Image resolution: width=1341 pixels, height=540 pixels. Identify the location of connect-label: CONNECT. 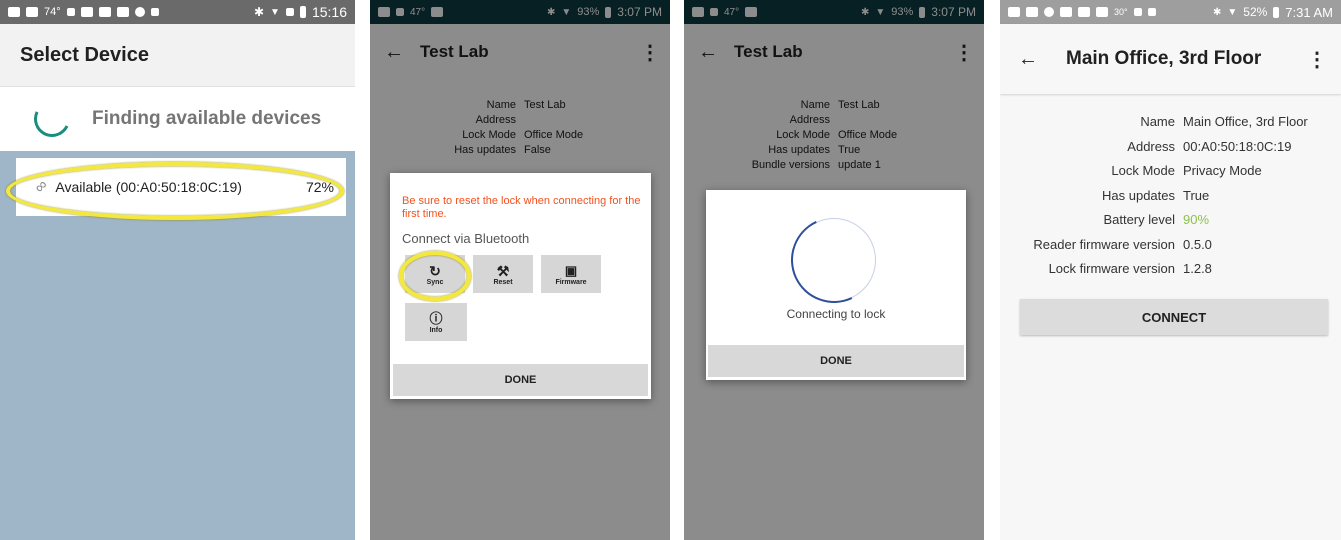
(1174, 317).